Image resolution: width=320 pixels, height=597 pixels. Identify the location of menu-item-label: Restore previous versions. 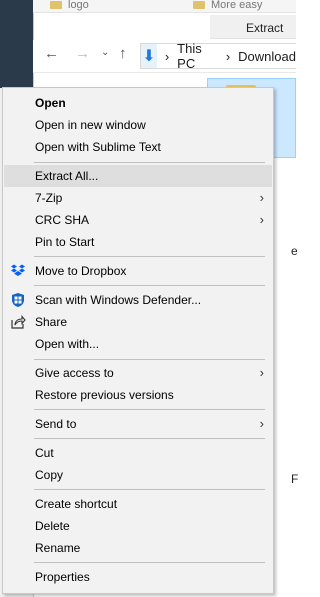
(104, 395).